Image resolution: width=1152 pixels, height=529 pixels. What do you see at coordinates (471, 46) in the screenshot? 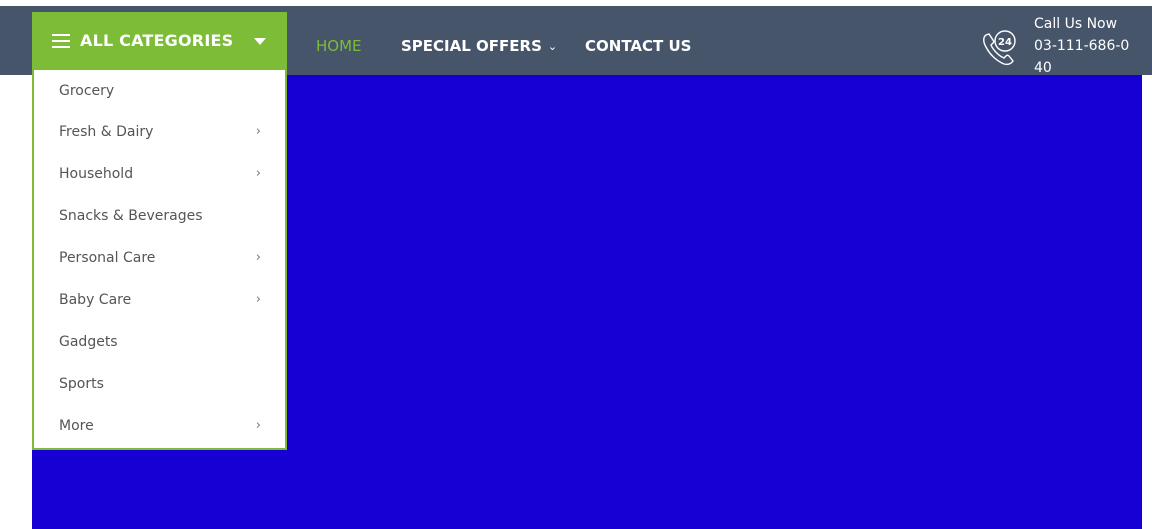
I see `nav-special-offers-label: SPECIAL OFFERS` at bounding box center [471, 46].